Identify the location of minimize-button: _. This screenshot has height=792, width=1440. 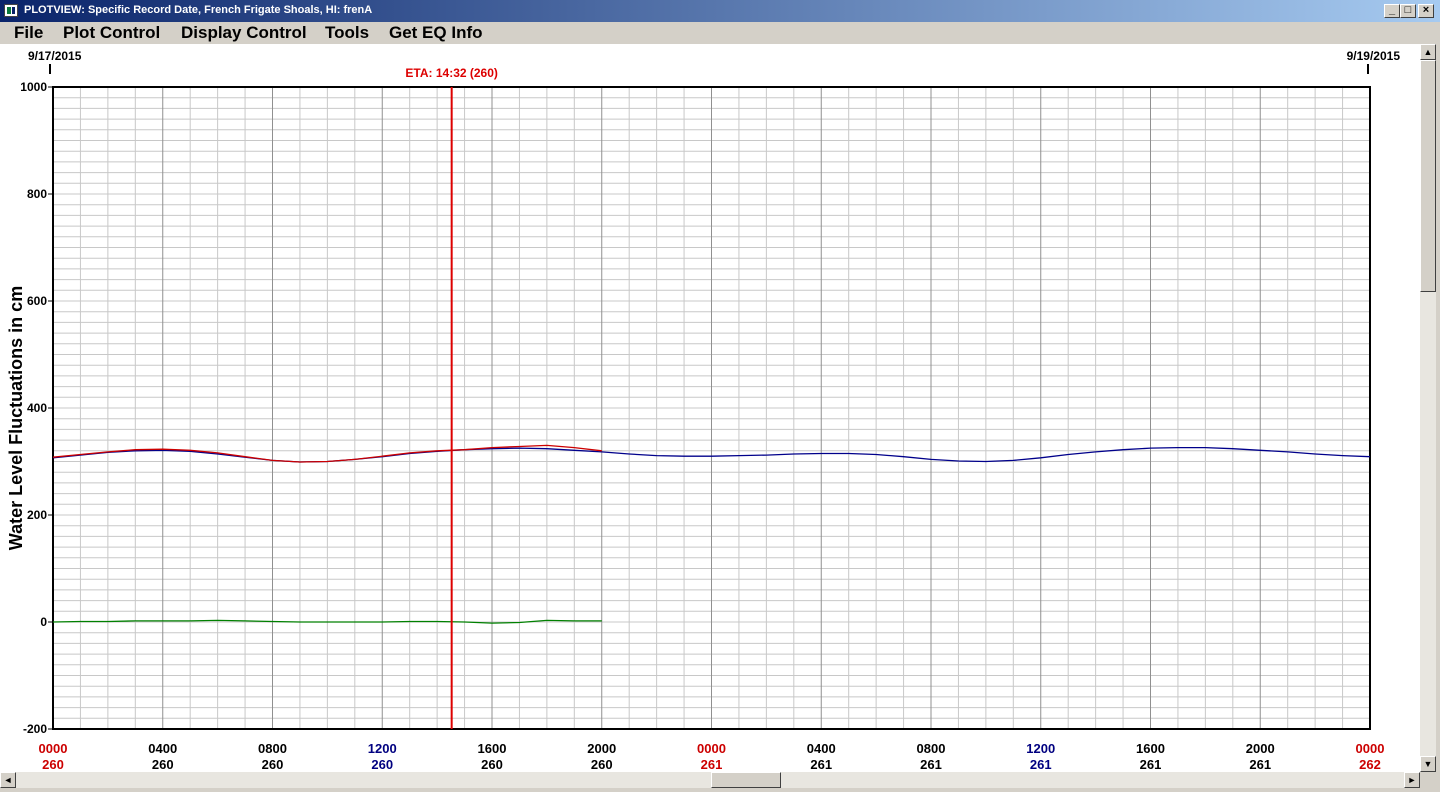
(1392, 11).